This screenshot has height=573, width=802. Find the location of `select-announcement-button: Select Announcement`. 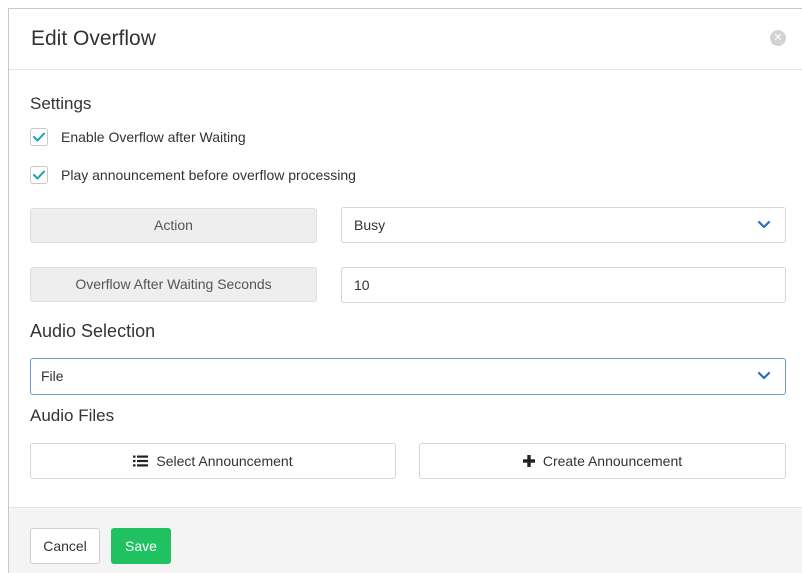

select-announcement-button: Select Announcement is located at coordinates (213, 461).